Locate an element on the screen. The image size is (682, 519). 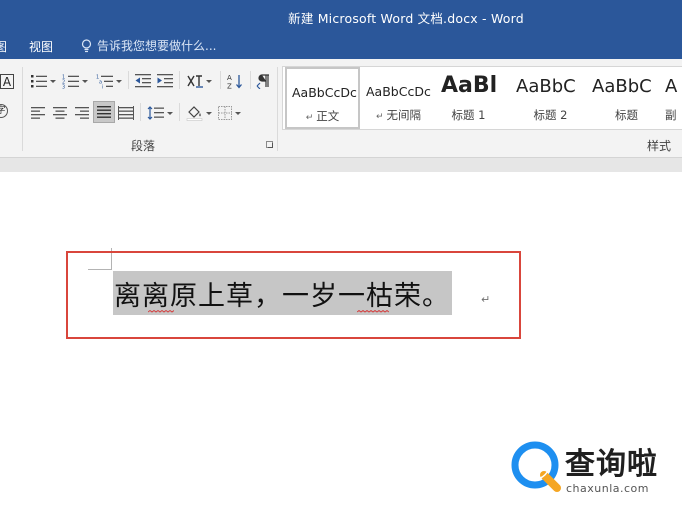
watermark-url: chaxunla.com is located at coordinates (607, 488).